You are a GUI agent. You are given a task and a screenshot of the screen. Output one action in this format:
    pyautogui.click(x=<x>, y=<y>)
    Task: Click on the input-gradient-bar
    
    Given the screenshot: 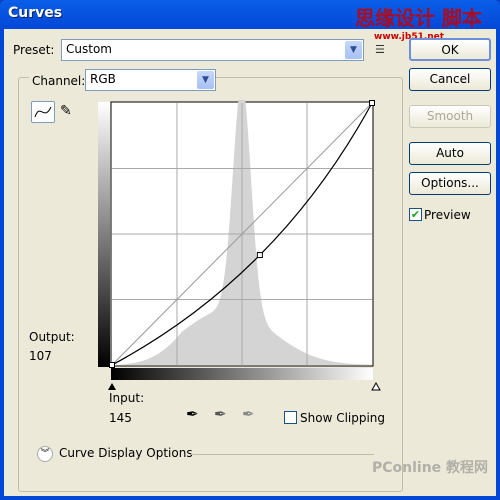 What is the action you would take?
    pyautogui.click(x=242, y=374)
    